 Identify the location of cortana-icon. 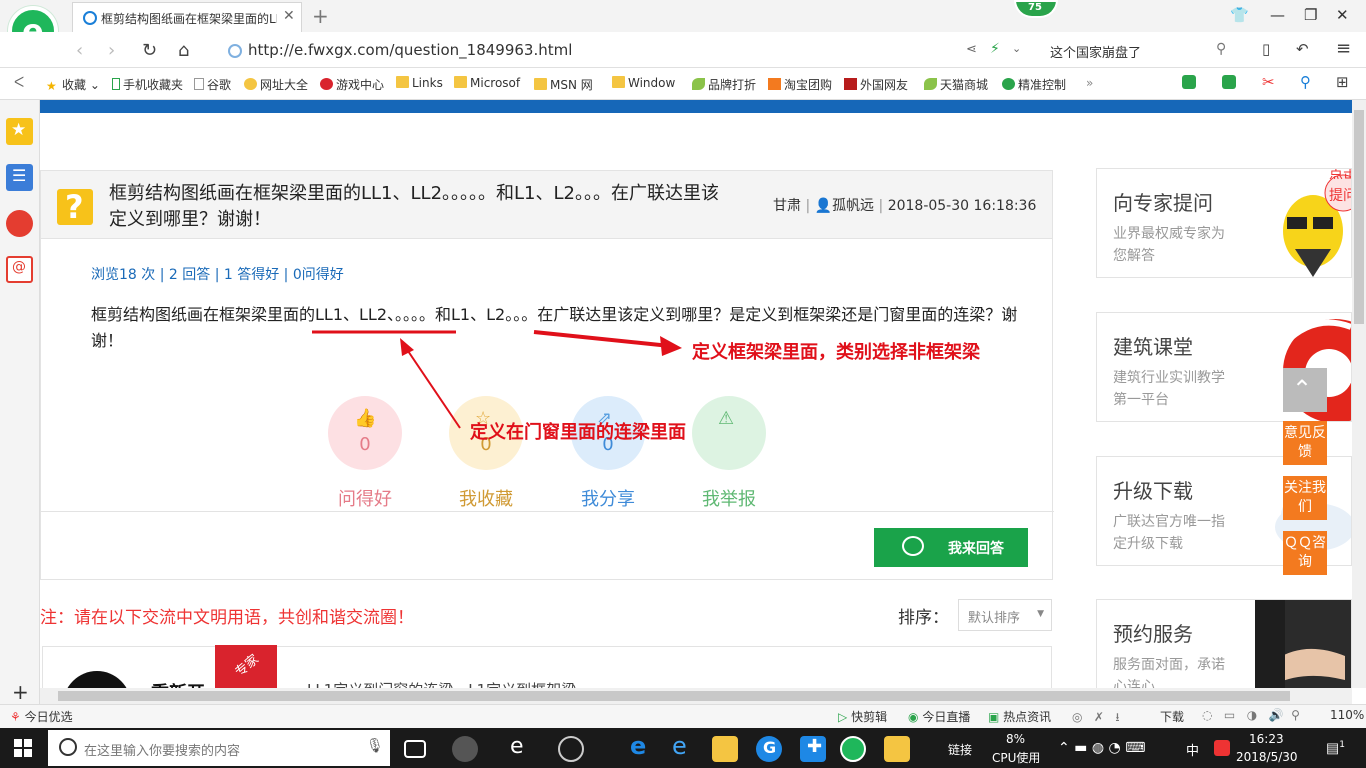
(68, 747).